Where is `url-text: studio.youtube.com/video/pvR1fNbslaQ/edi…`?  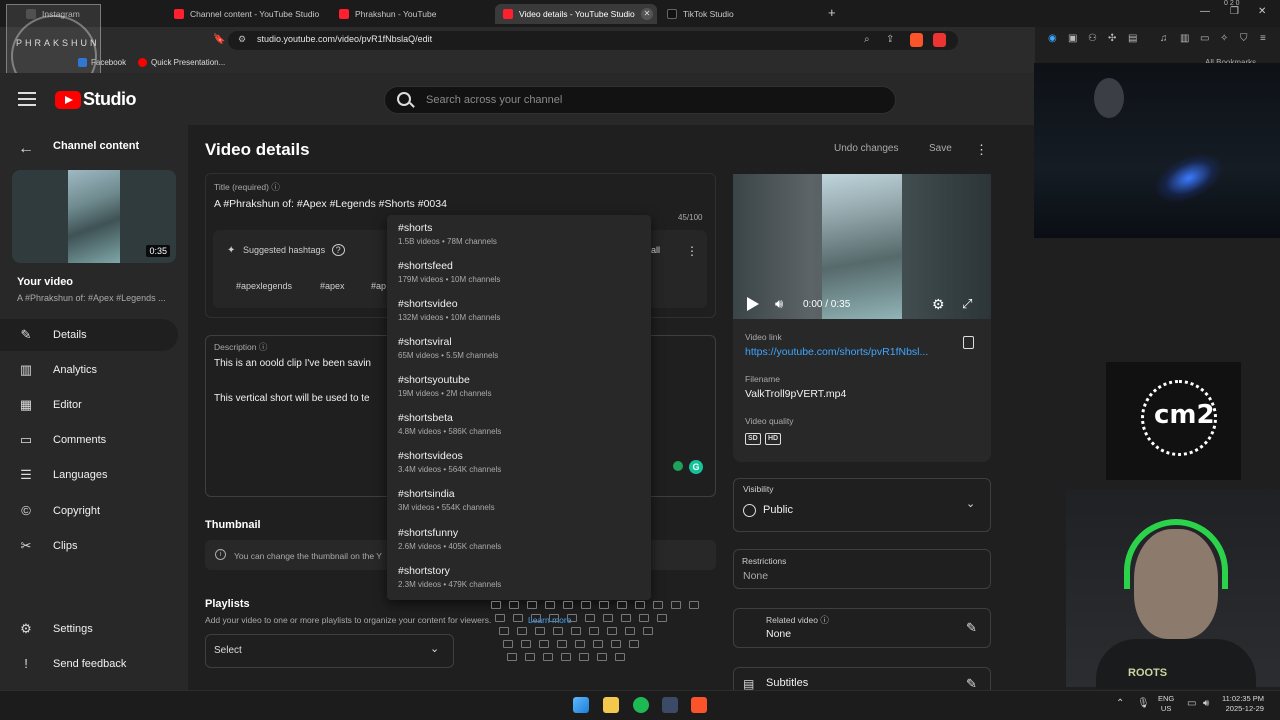
url-text: studio.youtube.com/video/pvR1fNbslaQ/edi… is located at coordinates (344, 39).